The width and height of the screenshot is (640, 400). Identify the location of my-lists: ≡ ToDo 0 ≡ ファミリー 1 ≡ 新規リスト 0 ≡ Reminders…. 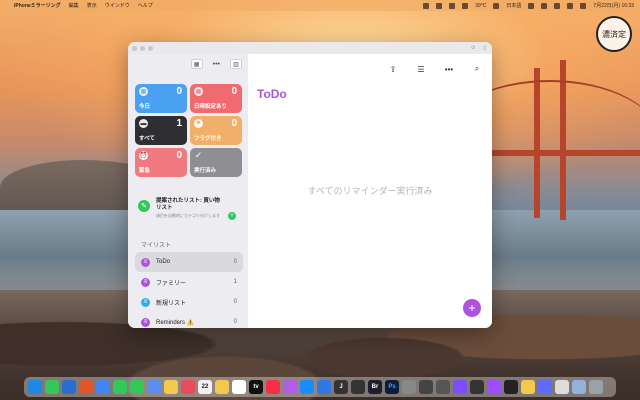
(189, 290).